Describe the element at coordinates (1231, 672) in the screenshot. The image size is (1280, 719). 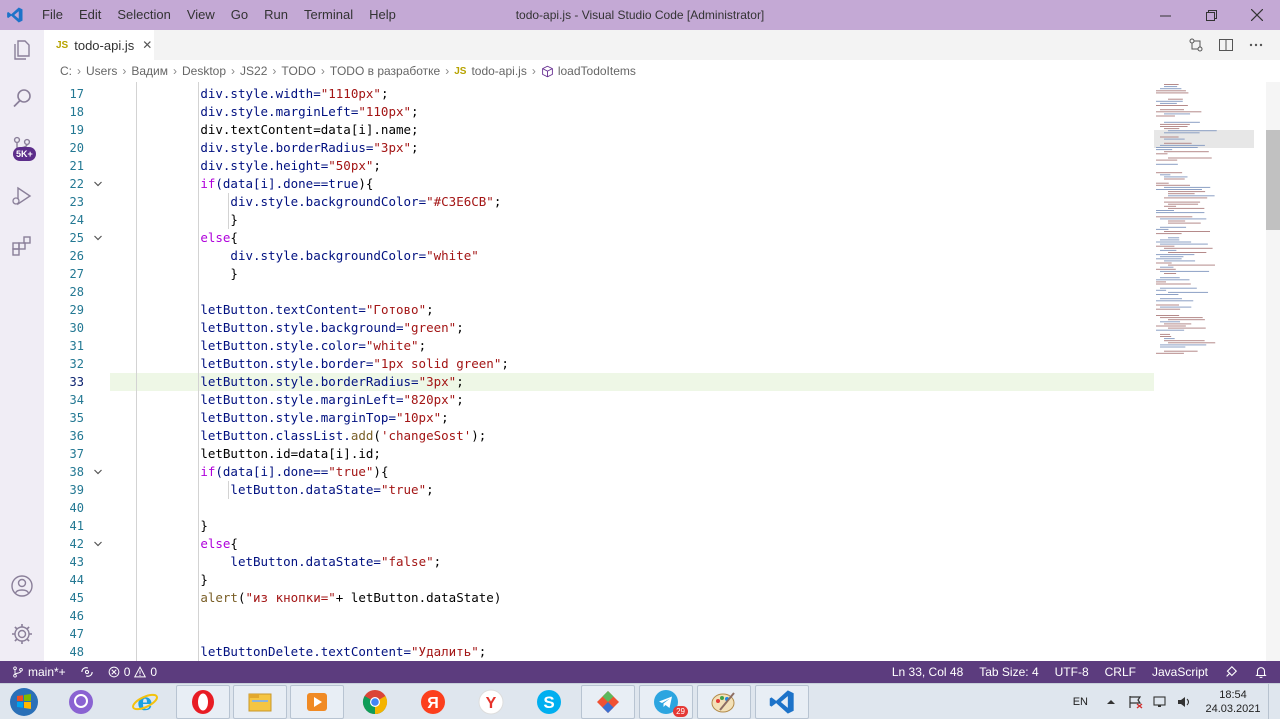
I see `feedback-icon` at that location.